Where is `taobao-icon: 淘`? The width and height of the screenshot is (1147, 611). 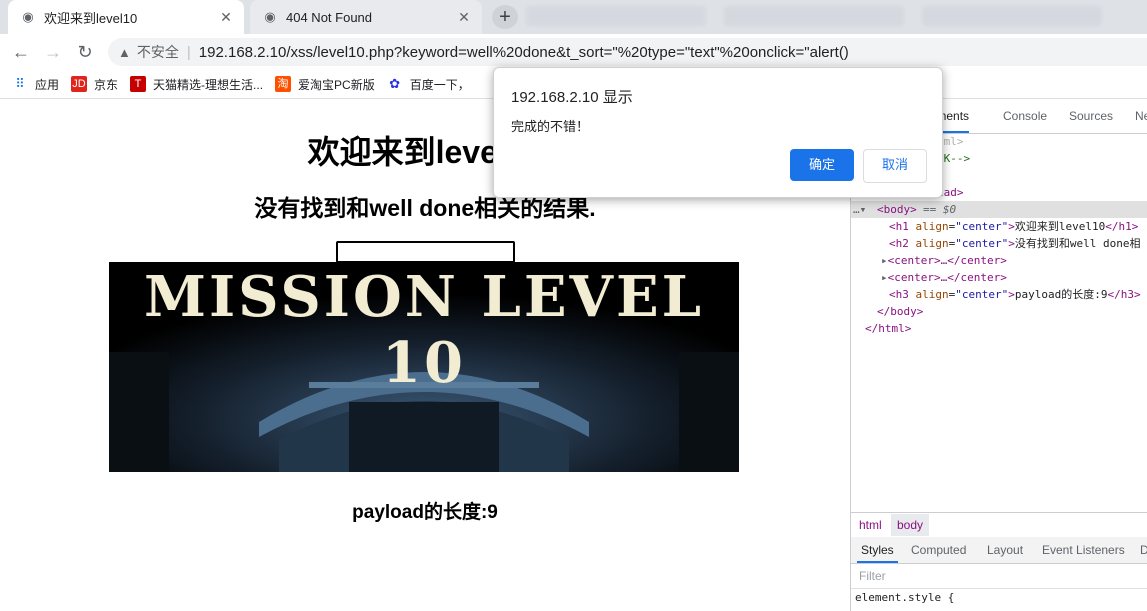
taobao-icon: 淘 is located at coordinates (283, 84).